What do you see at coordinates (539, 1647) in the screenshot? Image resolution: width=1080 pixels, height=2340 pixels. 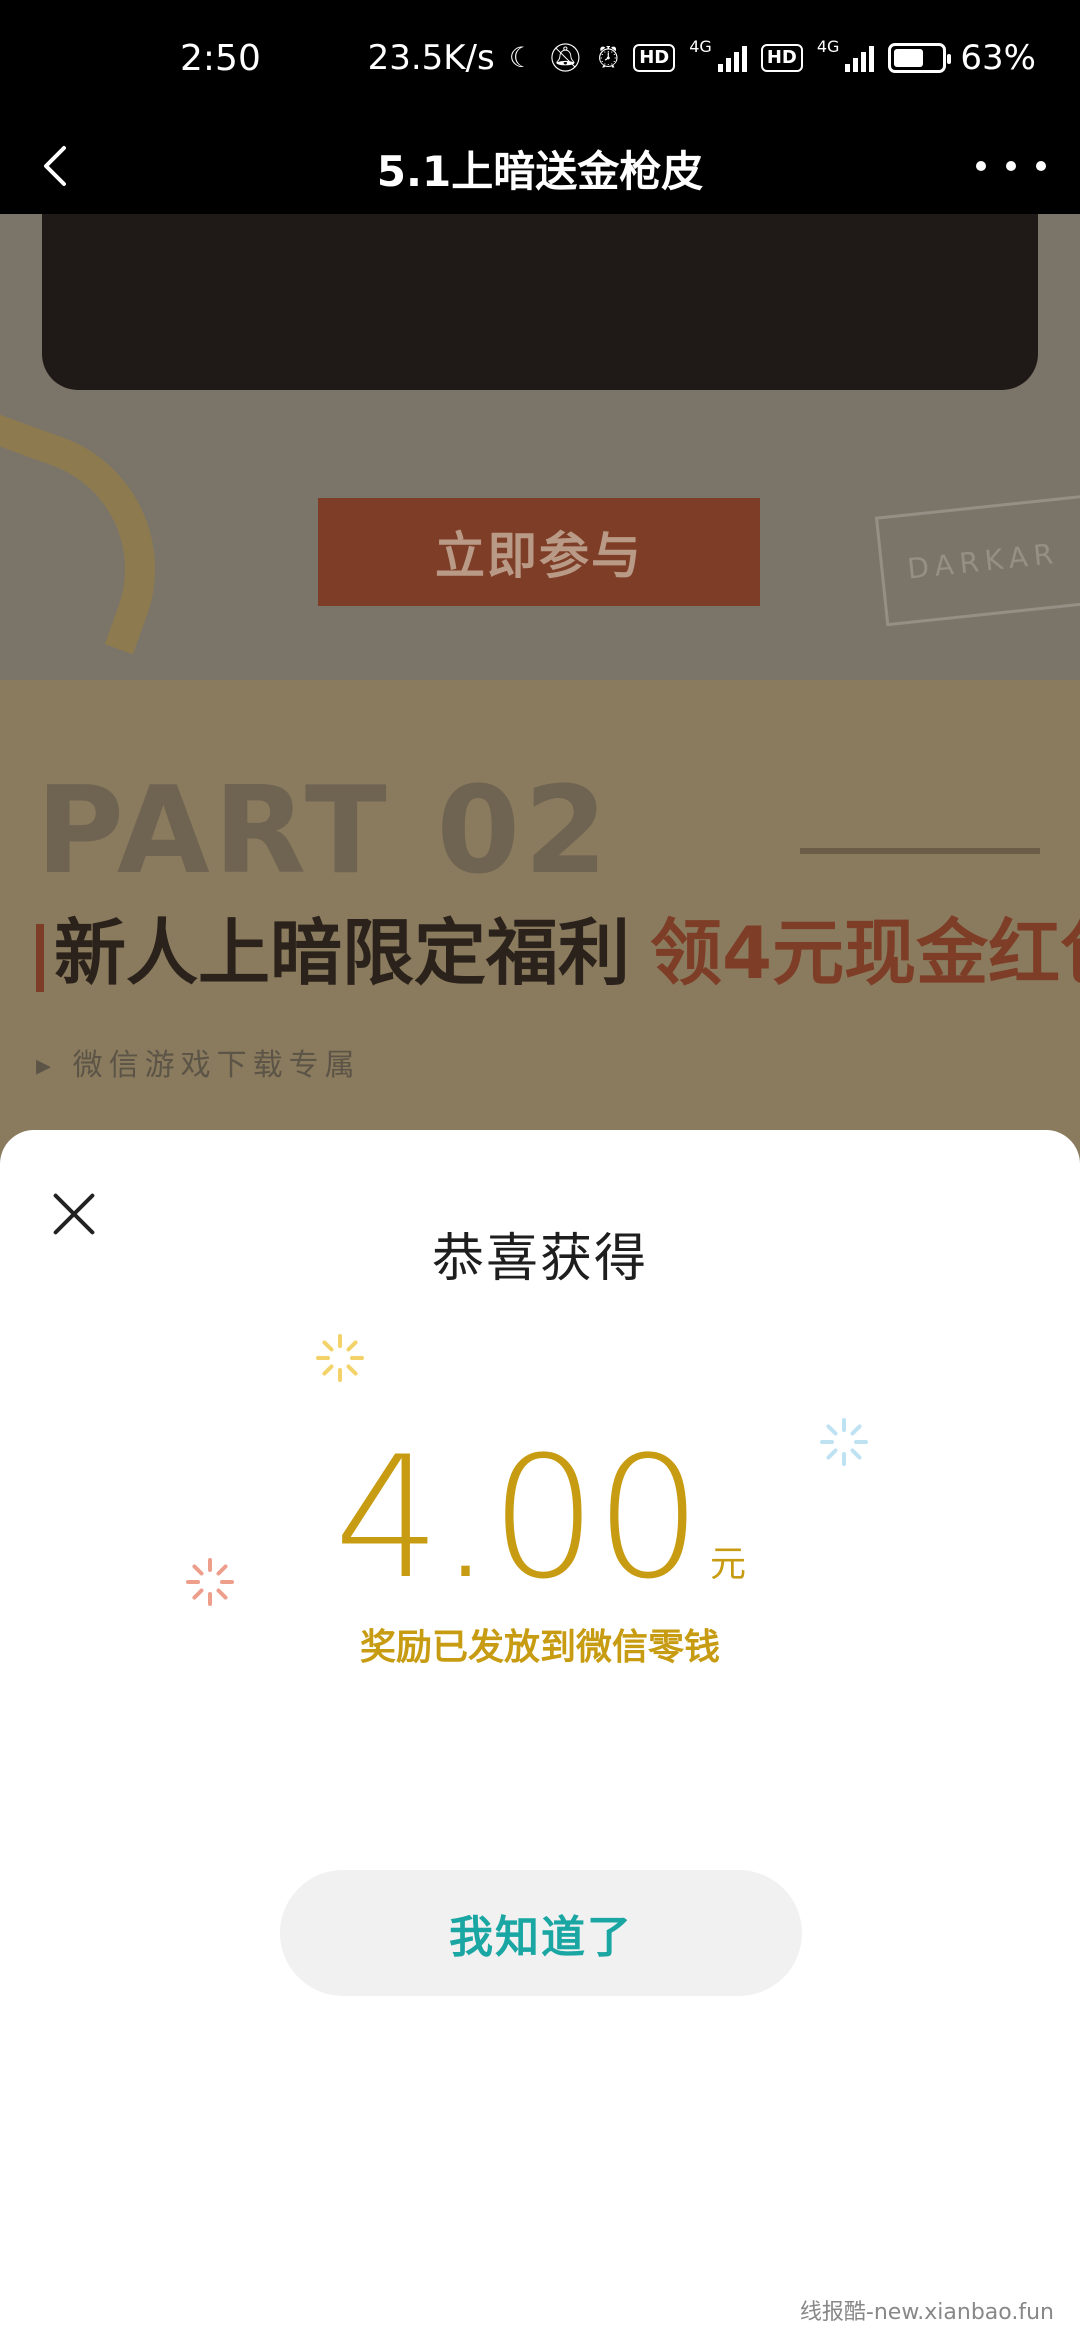 I see `reward-subtitle: 奖励已发放到微信零钱` at bounding box center [539, 1647].